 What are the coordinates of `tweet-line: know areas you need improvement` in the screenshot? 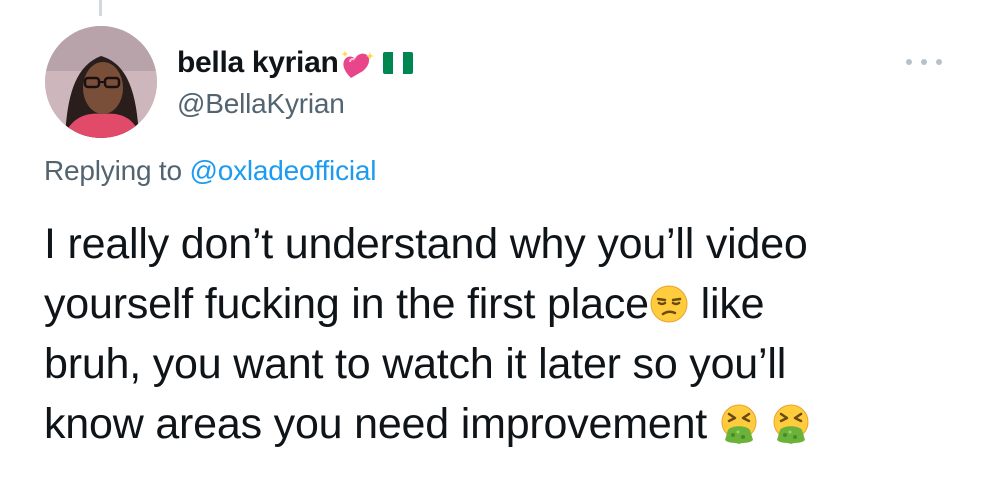 It's located at (504, 424).